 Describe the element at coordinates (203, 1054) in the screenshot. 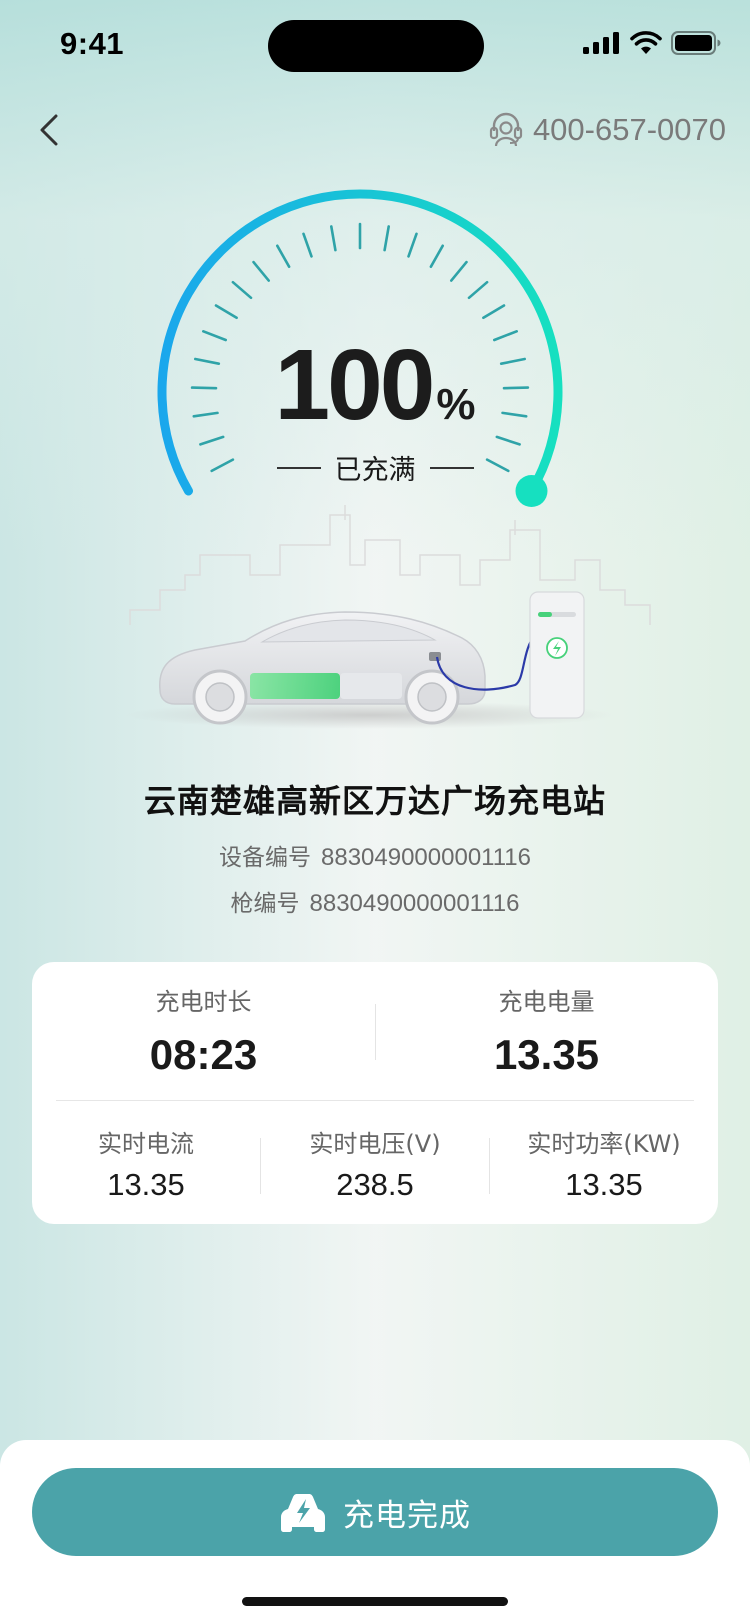

I see `charge-duration-value: 08:23` at that location.